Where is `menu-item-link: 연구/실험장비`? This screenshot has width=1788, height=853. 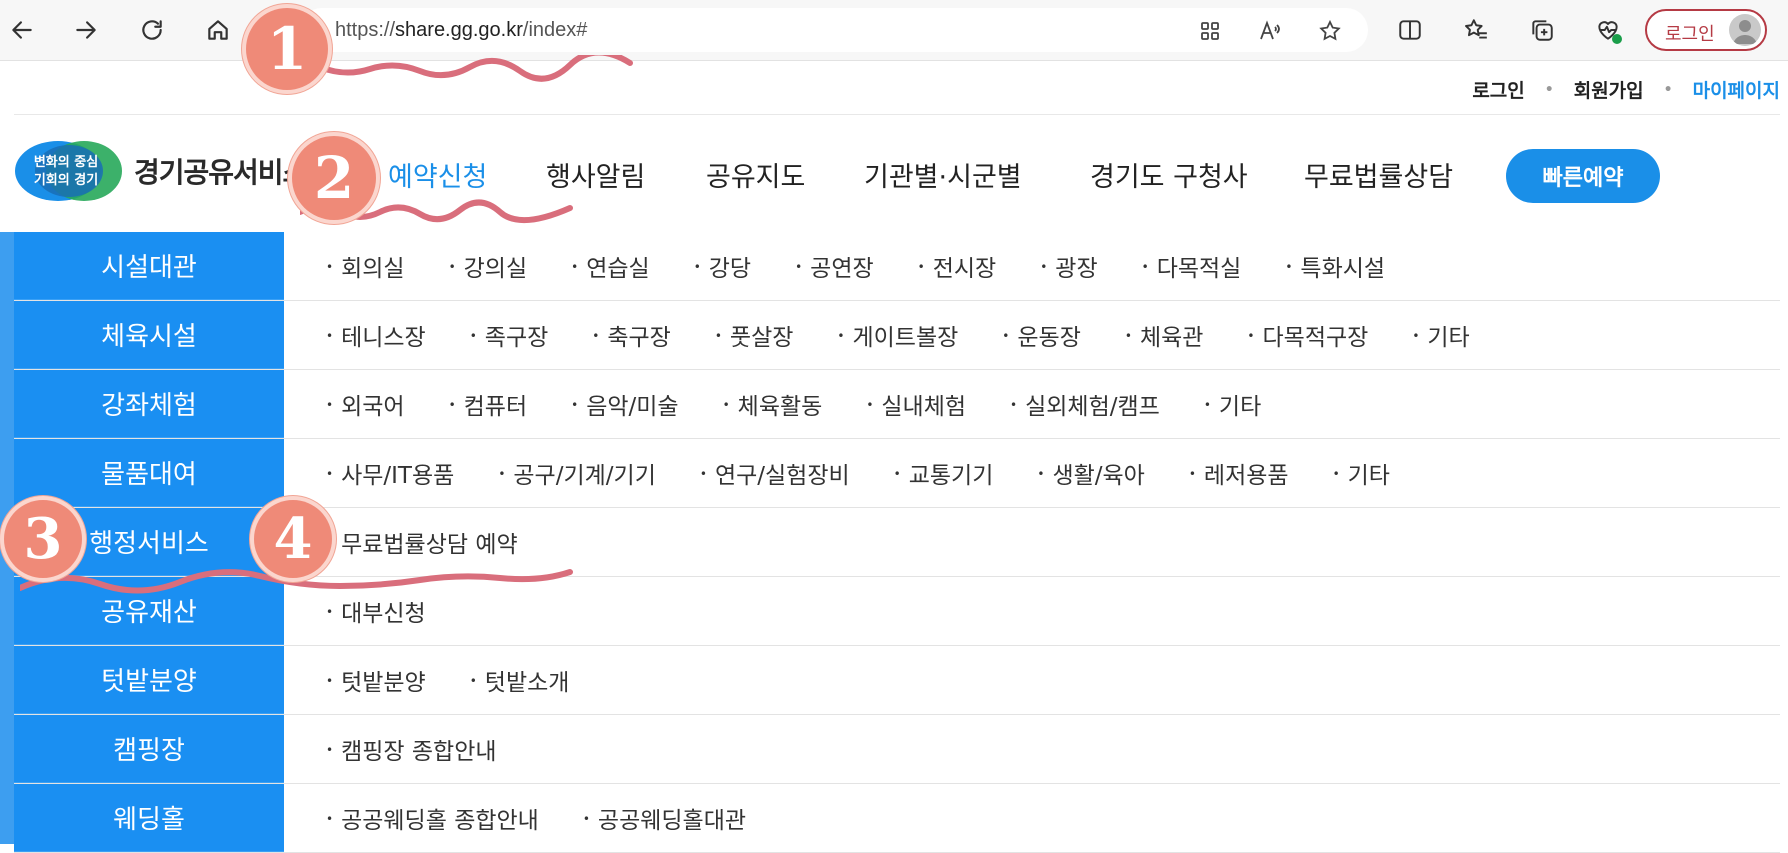 menu-item-link: 연구/실험장비 is located at coordinates (775, 473).